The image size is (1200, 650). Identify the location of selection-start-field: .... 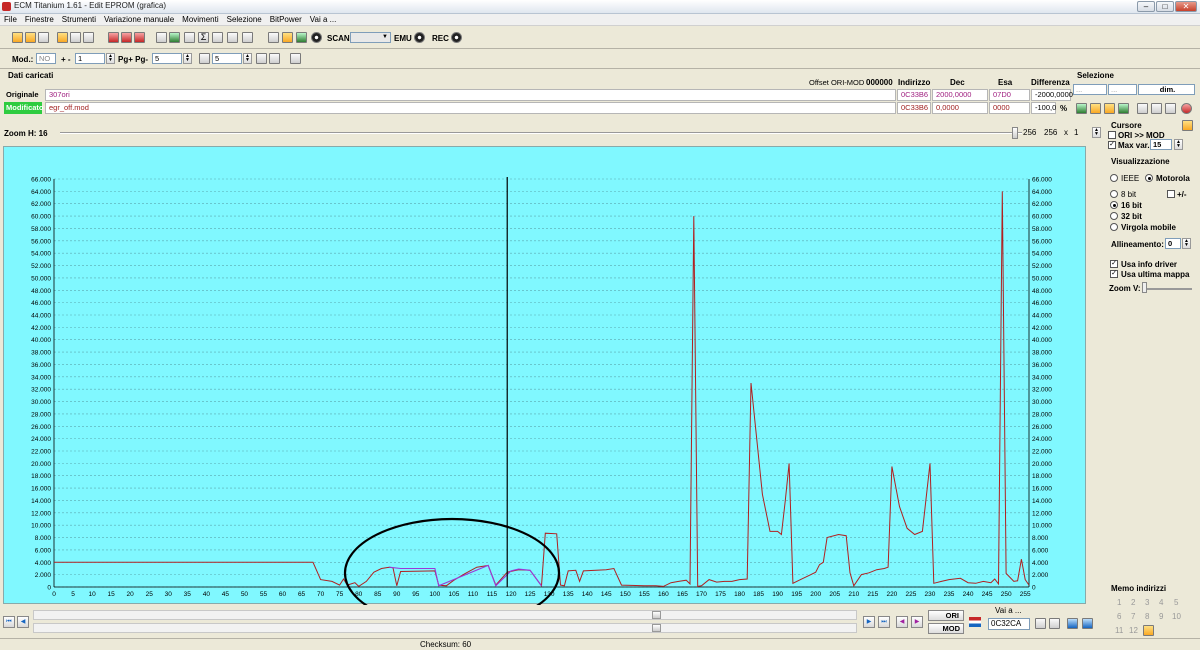
(1090, 89).